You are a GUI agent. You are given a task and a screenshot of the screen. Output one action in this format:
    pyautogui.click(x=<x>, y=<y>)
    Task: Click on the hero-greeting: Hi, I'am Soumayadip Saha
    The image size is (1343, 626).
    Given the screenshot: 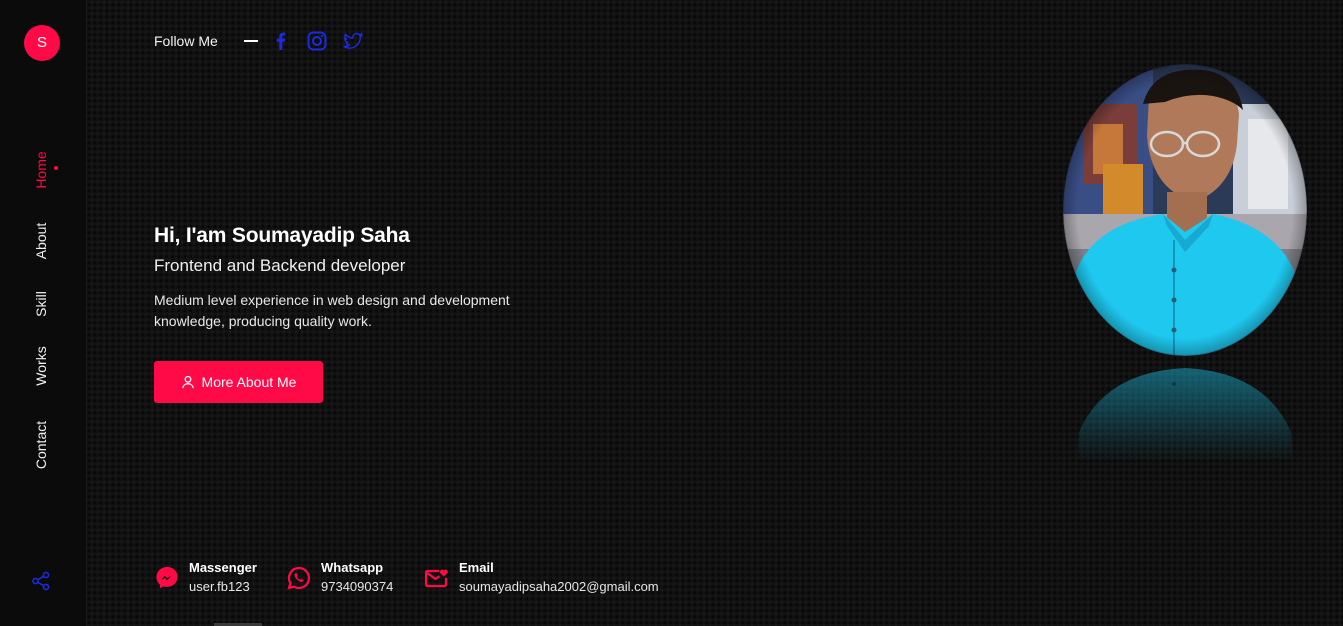 What is the action you would take?
    pyautogui.click(x=282, y=235)
    